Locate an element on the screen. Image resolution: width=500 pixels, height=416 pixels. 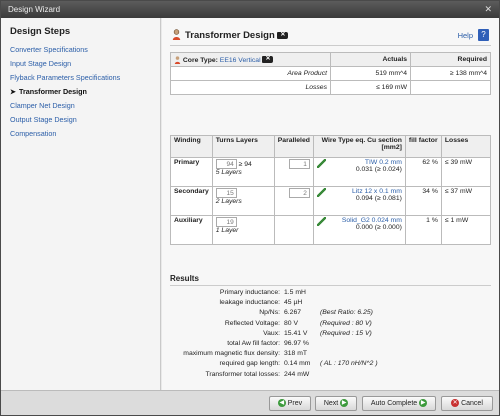
wire-cell: Solid_G2 0.024 mm 0.000 (≥ 0.000) is located at coordinates (359, 230).